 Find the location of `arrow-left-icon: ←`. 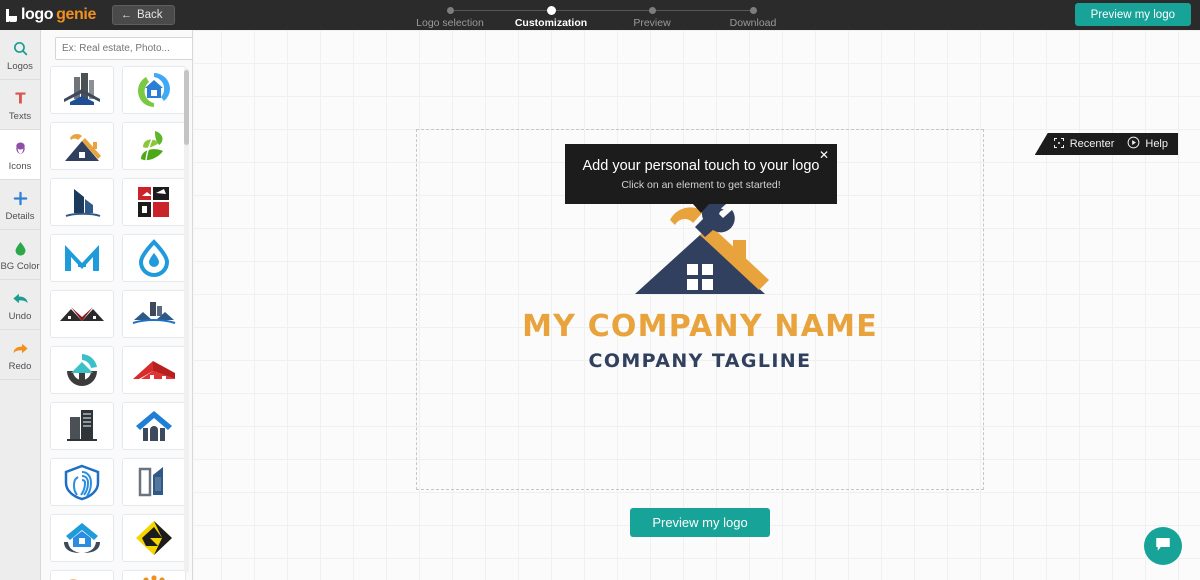

arrow-left-icon: ← is located at coordinates (126, 14).